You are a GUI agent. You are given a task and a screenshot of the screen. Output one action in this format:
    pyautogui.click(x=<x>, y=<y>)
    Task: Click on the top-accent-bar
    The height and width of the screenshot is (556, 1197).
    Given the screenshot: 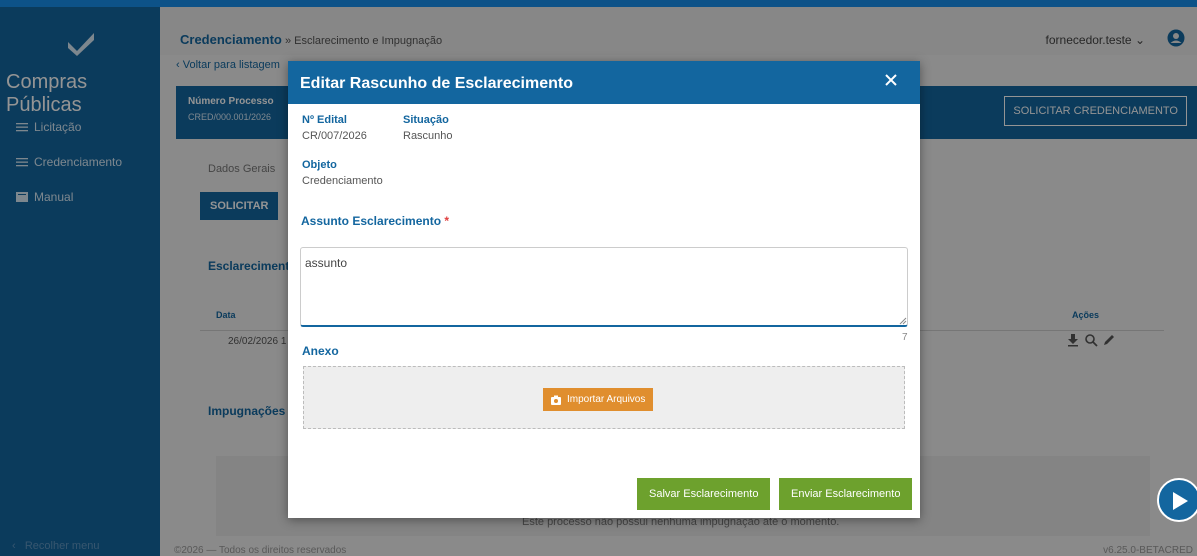 What is the action you would take?
    pyautogui.click(x=598, y=3)
    